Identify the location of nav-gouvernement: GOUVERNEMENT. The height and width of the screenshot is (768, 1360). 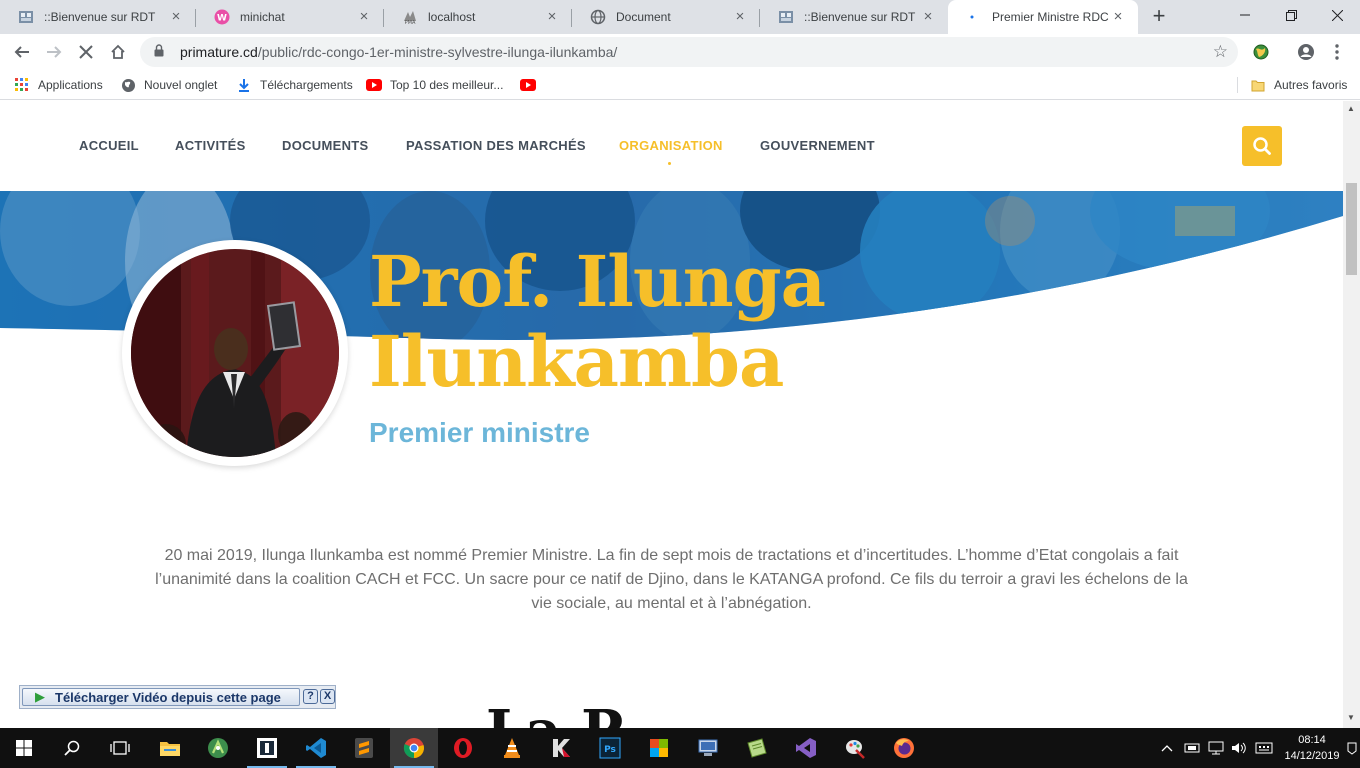
(817, 145).